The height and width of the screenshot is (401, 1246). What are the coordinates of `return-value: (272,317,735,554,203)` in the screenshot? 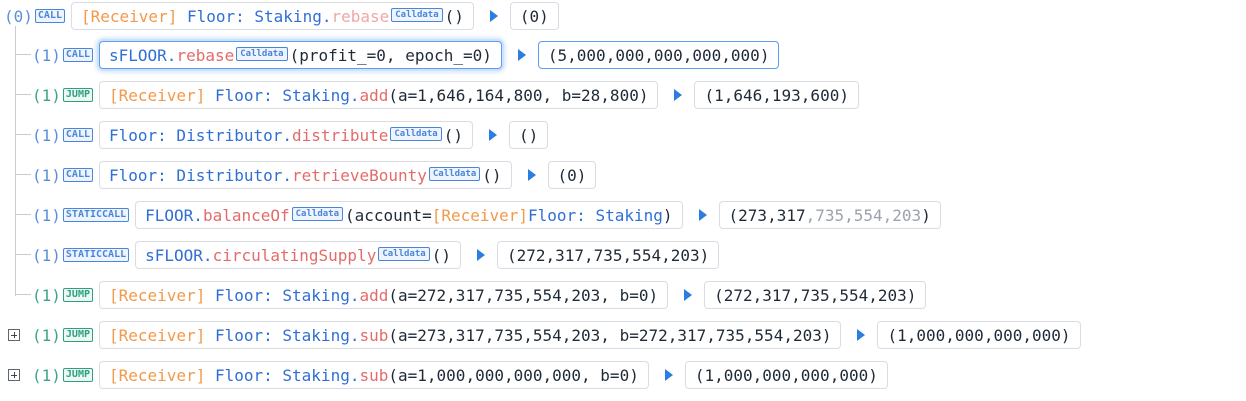 It's located at (815, 295).